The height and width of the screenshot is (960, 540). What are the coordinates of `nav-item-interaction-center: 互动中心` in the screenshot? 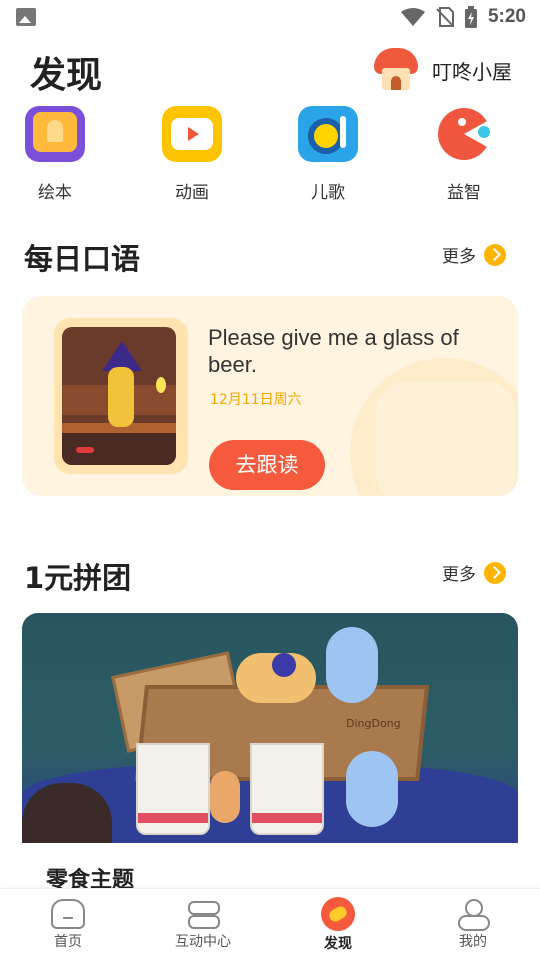 It's located at (203, 925).